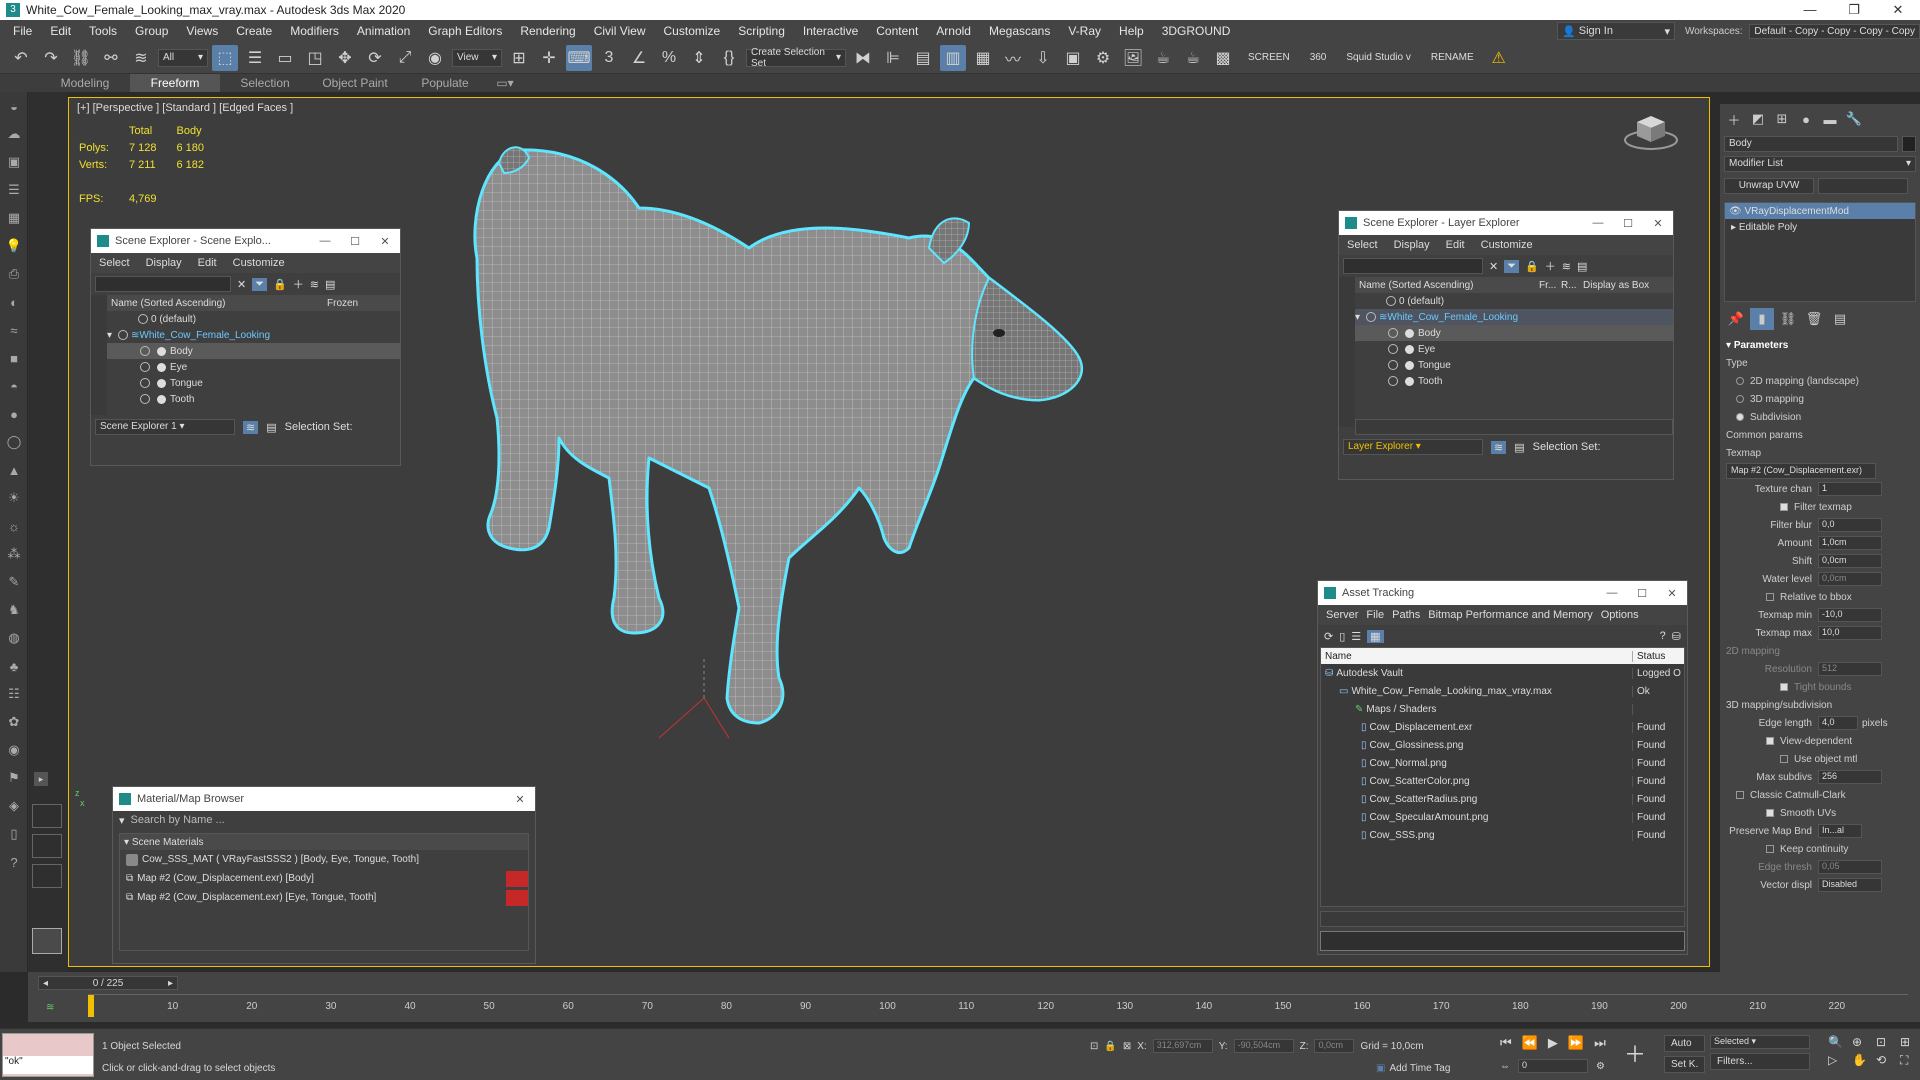 This screenshot has height=1080, width=1920. What do you see at coordinates (14, 778) in the screenshot?
I see `script-icon: ⚑` at bounding box center [14, 778].